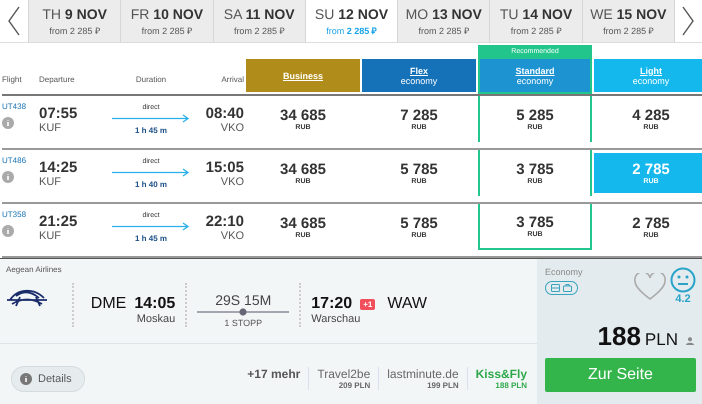 The width and height of the screenshot is (702, 404). I want to click on details-button: Details, so click(48, 379).